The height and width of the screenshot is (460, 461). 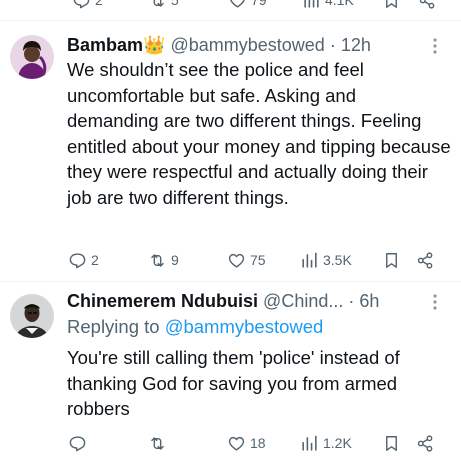 What do you see at coordinates (363, 301) in the screenshot?
I see `timestamp: · 6h` at bounding box center [363, 301].